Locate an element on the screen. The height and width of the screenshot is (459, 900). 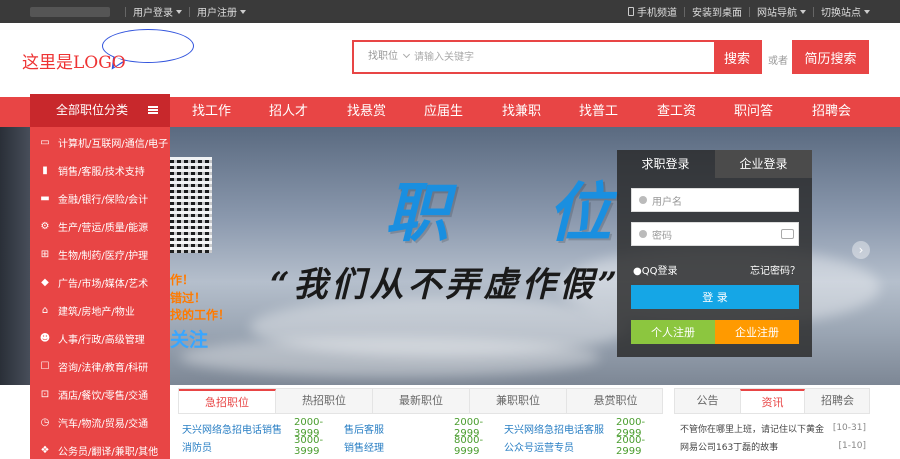
password-field: 密码 is located at coordinates (715, 234).